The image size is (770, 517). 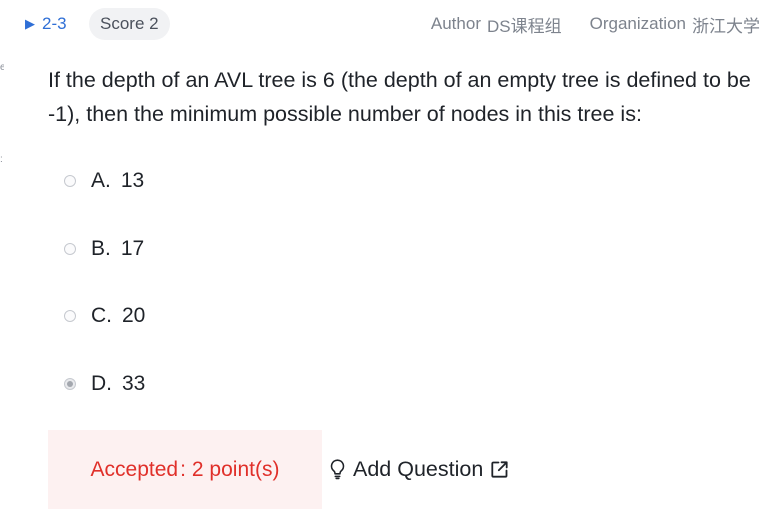 What do you see at coordinates (235, 469) in the screenshot?
I see `result-points: 2 point(s)` at bounding box center [235, 469].